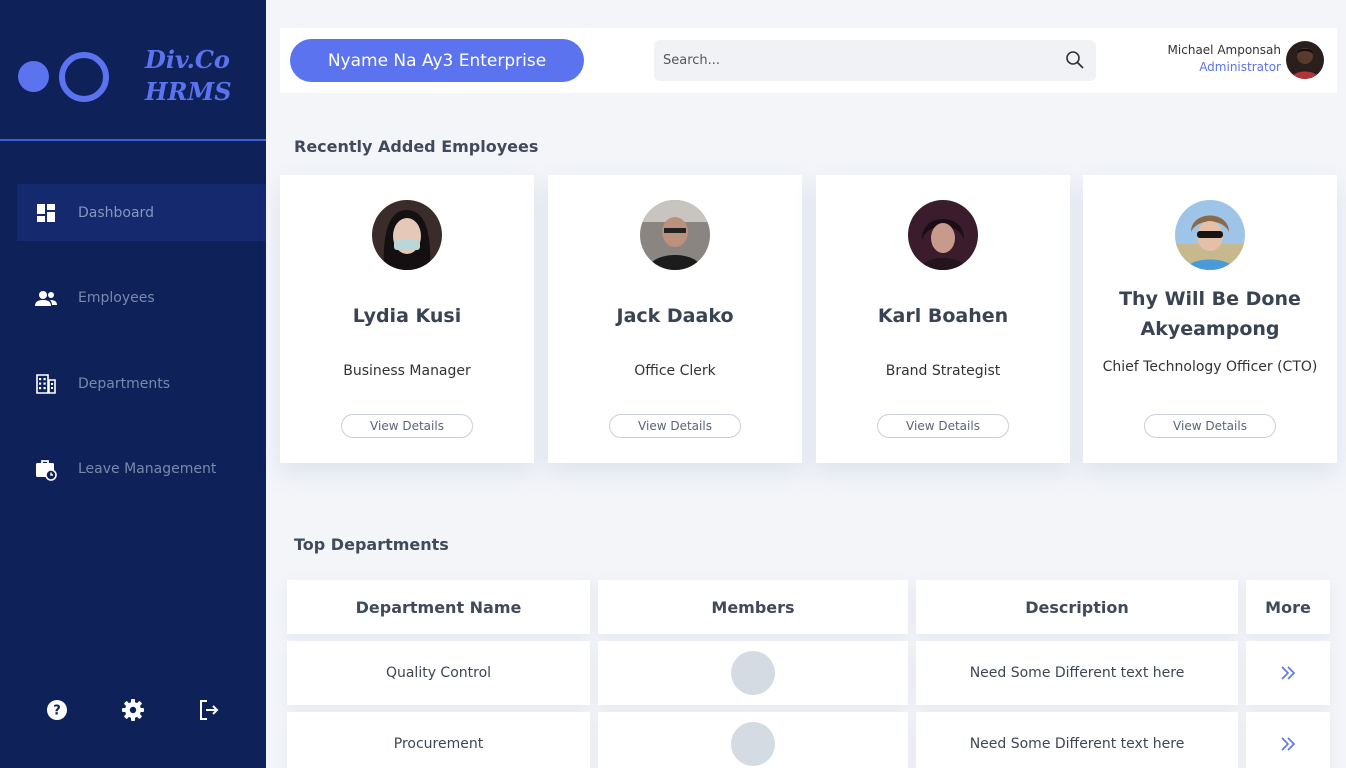 The width and height of the screenshot is (1346, 768). What do you see at coordinates (1288, 607) in the screenshot?
I see `column-header-more: More` at bounding box center [1288, 607].